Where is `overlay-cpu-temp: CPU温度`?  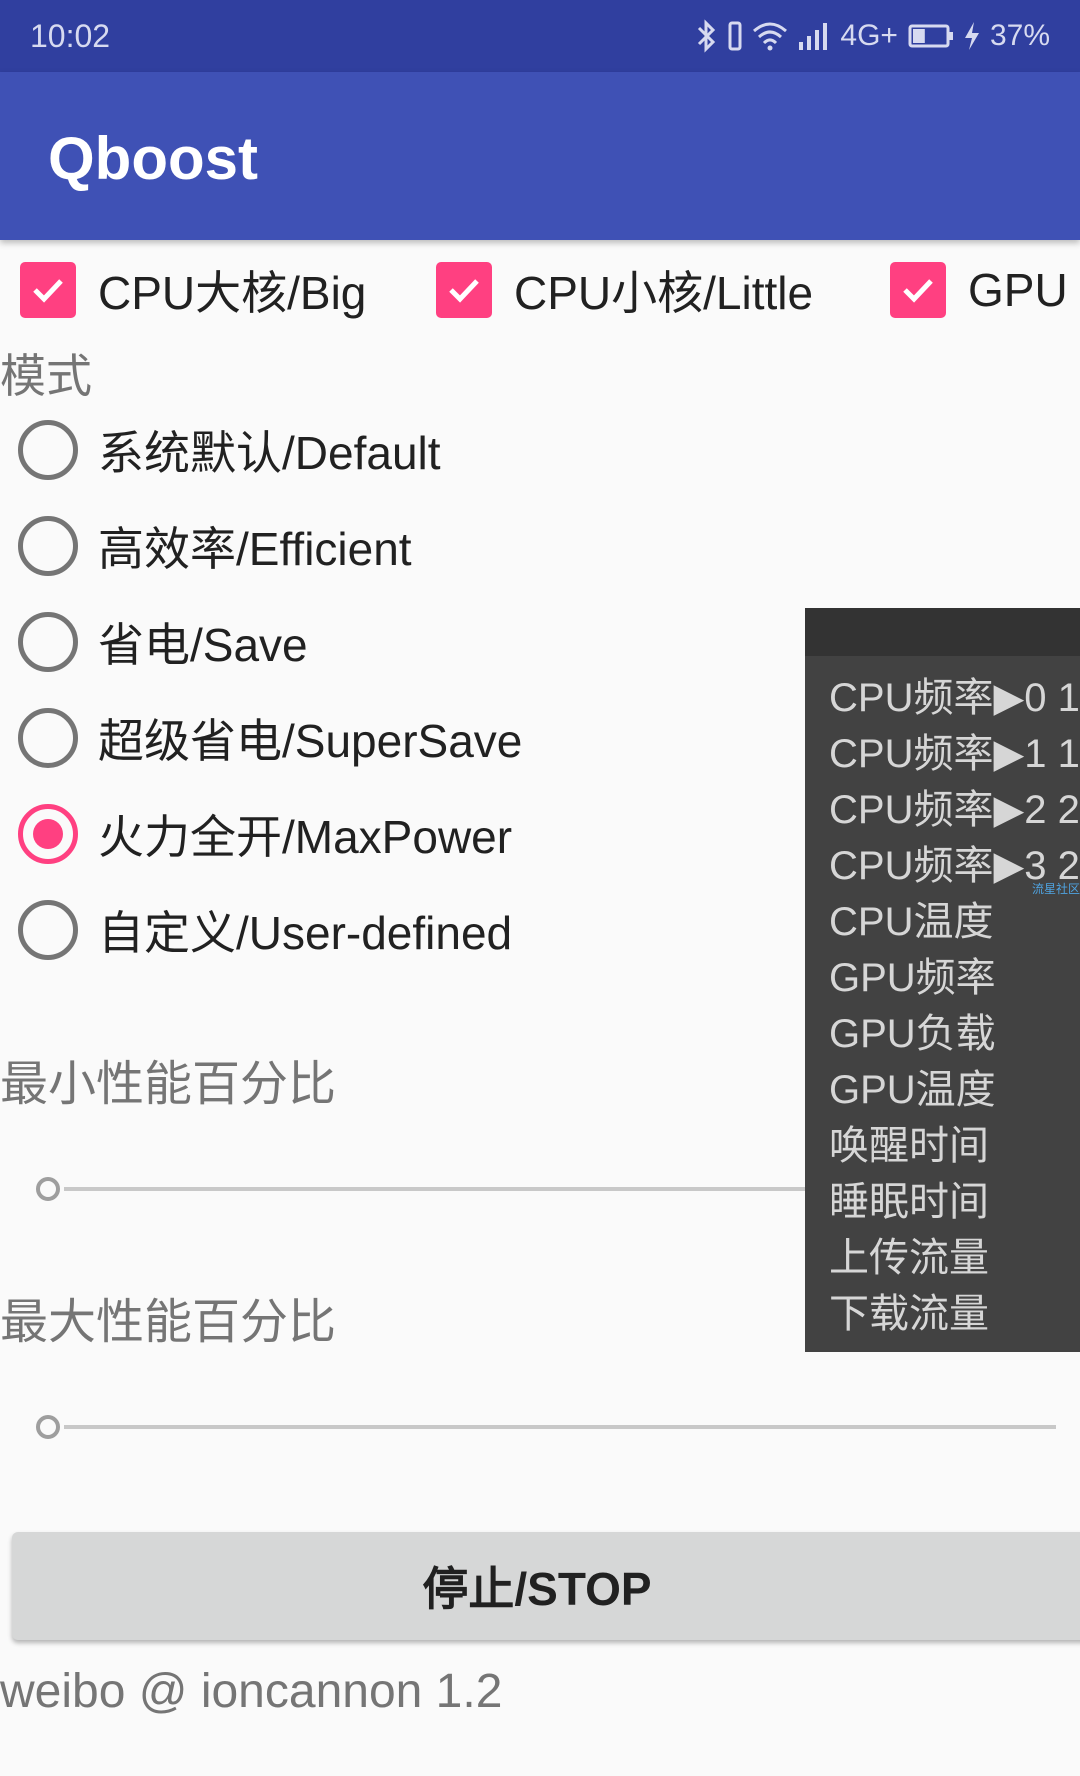 overlay-cpu-temp: CPU温度 is located at coordinates (911, 922).